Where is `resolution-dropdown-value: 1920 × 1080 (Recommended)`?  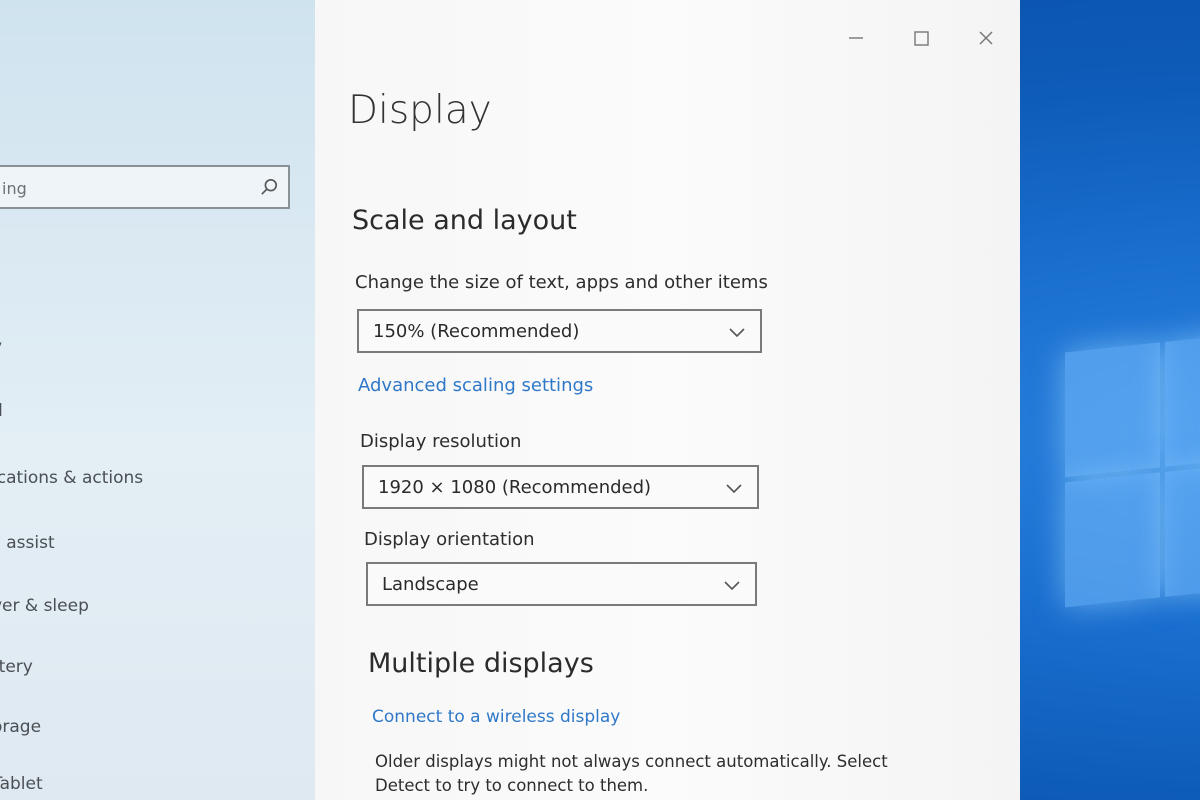
resolution-dropdown-value: 1920 × 1080 (Recommended) is located at coordinates (515, 487).